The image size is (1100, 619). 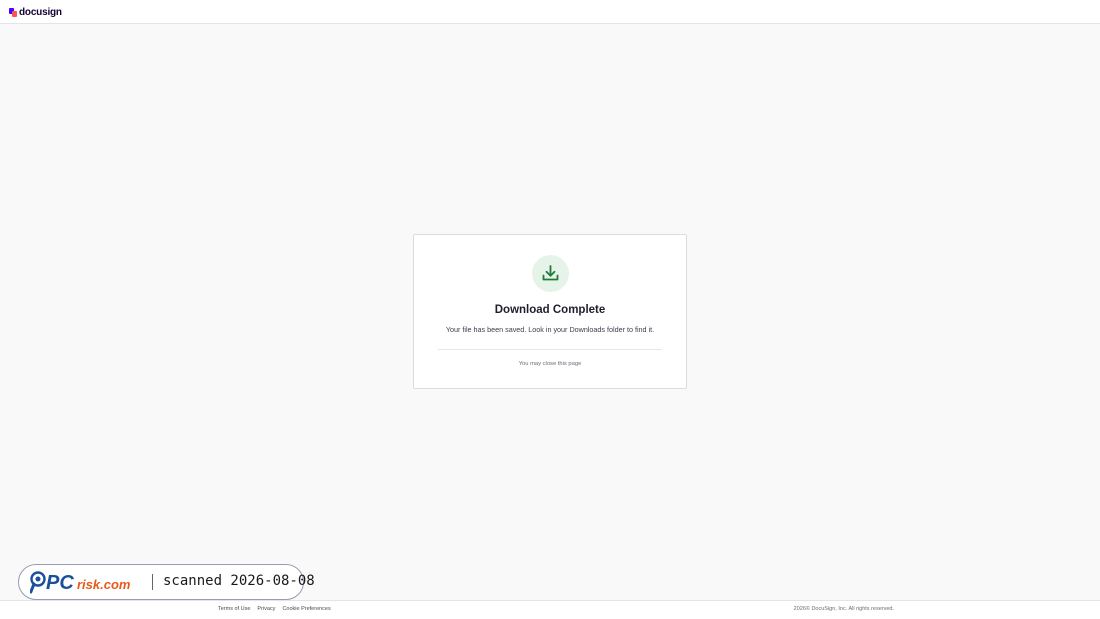 What do you see at coordinates (550, 349) in the screenshot?
I see `card-divider` at bounding box center [550, 349].